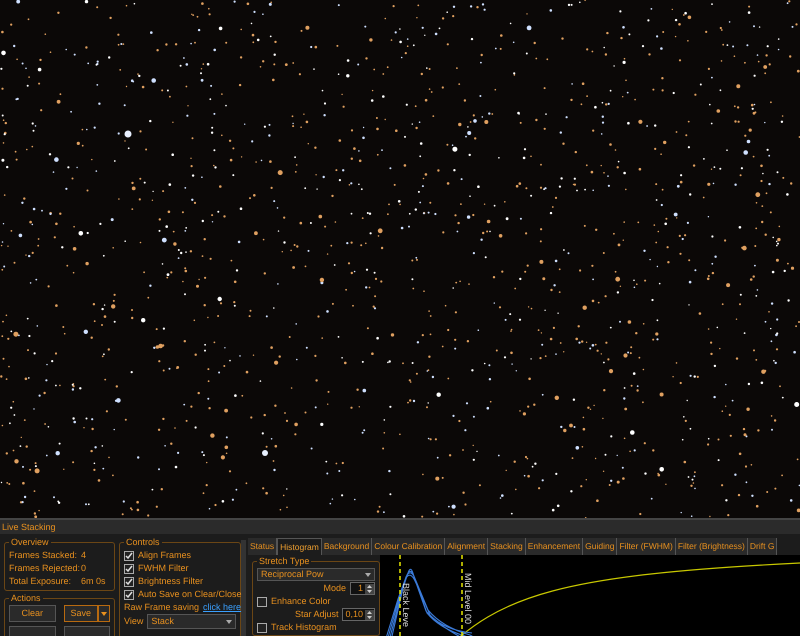 Image resolution: width=800 pixels, height=636 pixels. Describe the element at coordinates (93, 581) in the screenshot. I see `stat-value: 6m 0s` at that location.